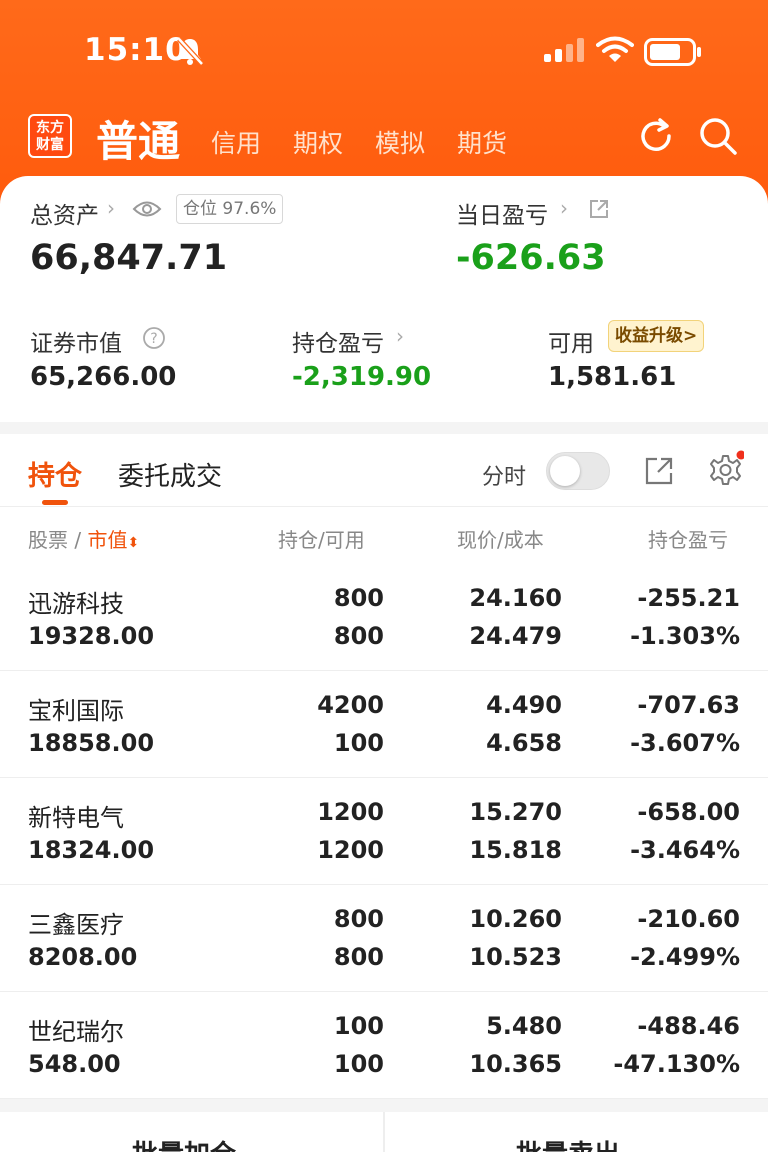  What do you see at coordinates (321, 540) in the screenshot?
I see `column-header-holding: 持仓/可用` at bounding box center [321, 540].